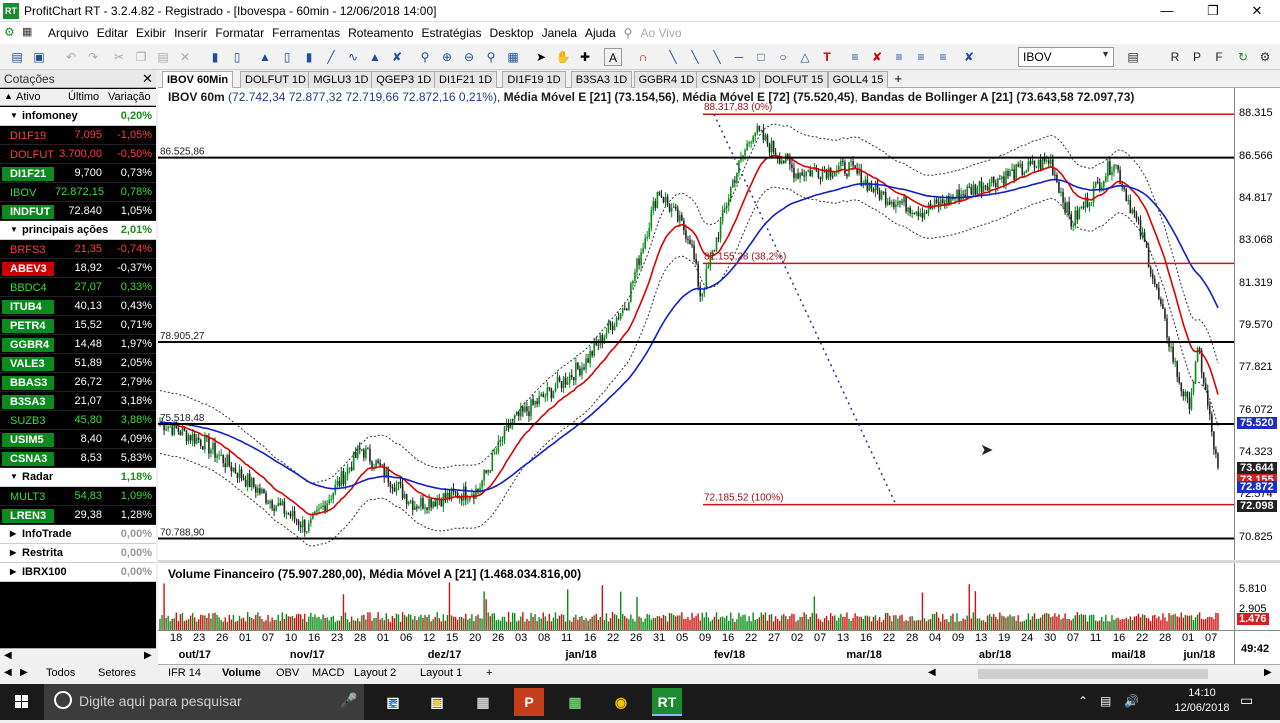 The width and height of the screenshot is (1280, 723). What do you see at coordinates (660, 33) in the screenshot?
I see `live-mode: Ao Vivo` at bounding box center [660, 33].